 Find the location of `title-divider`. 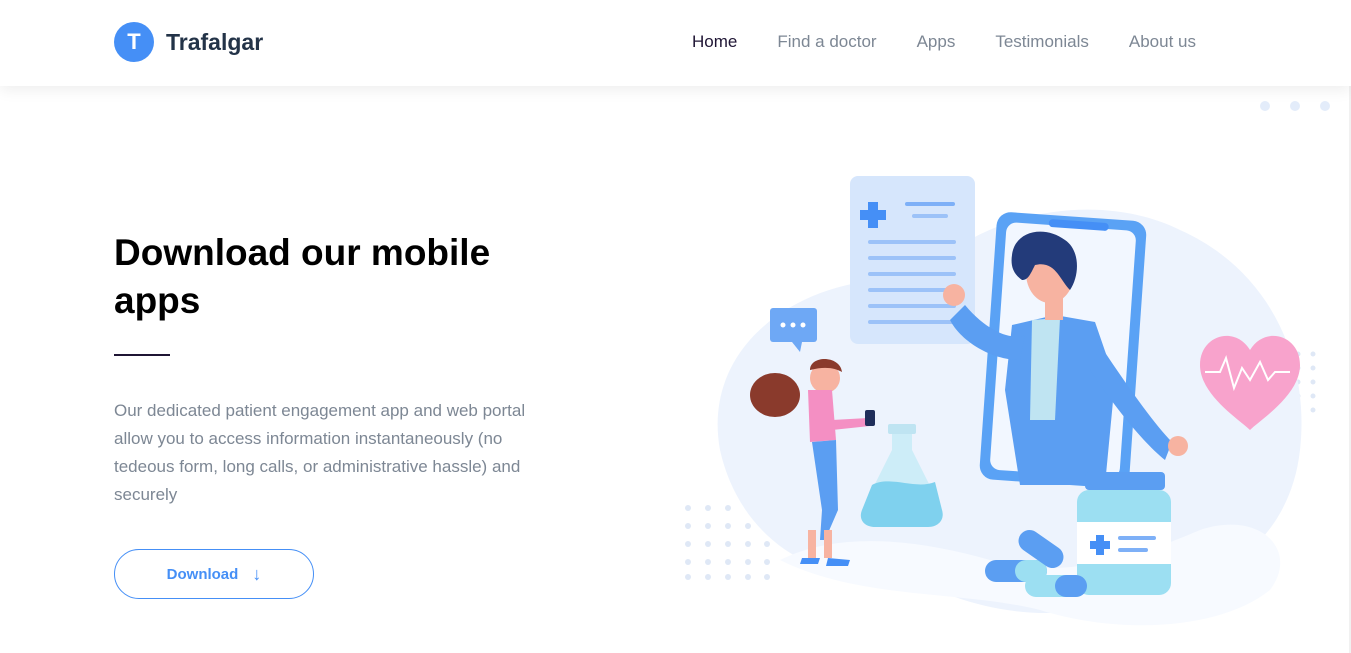

title-divider is located at coordinates (142, 355).